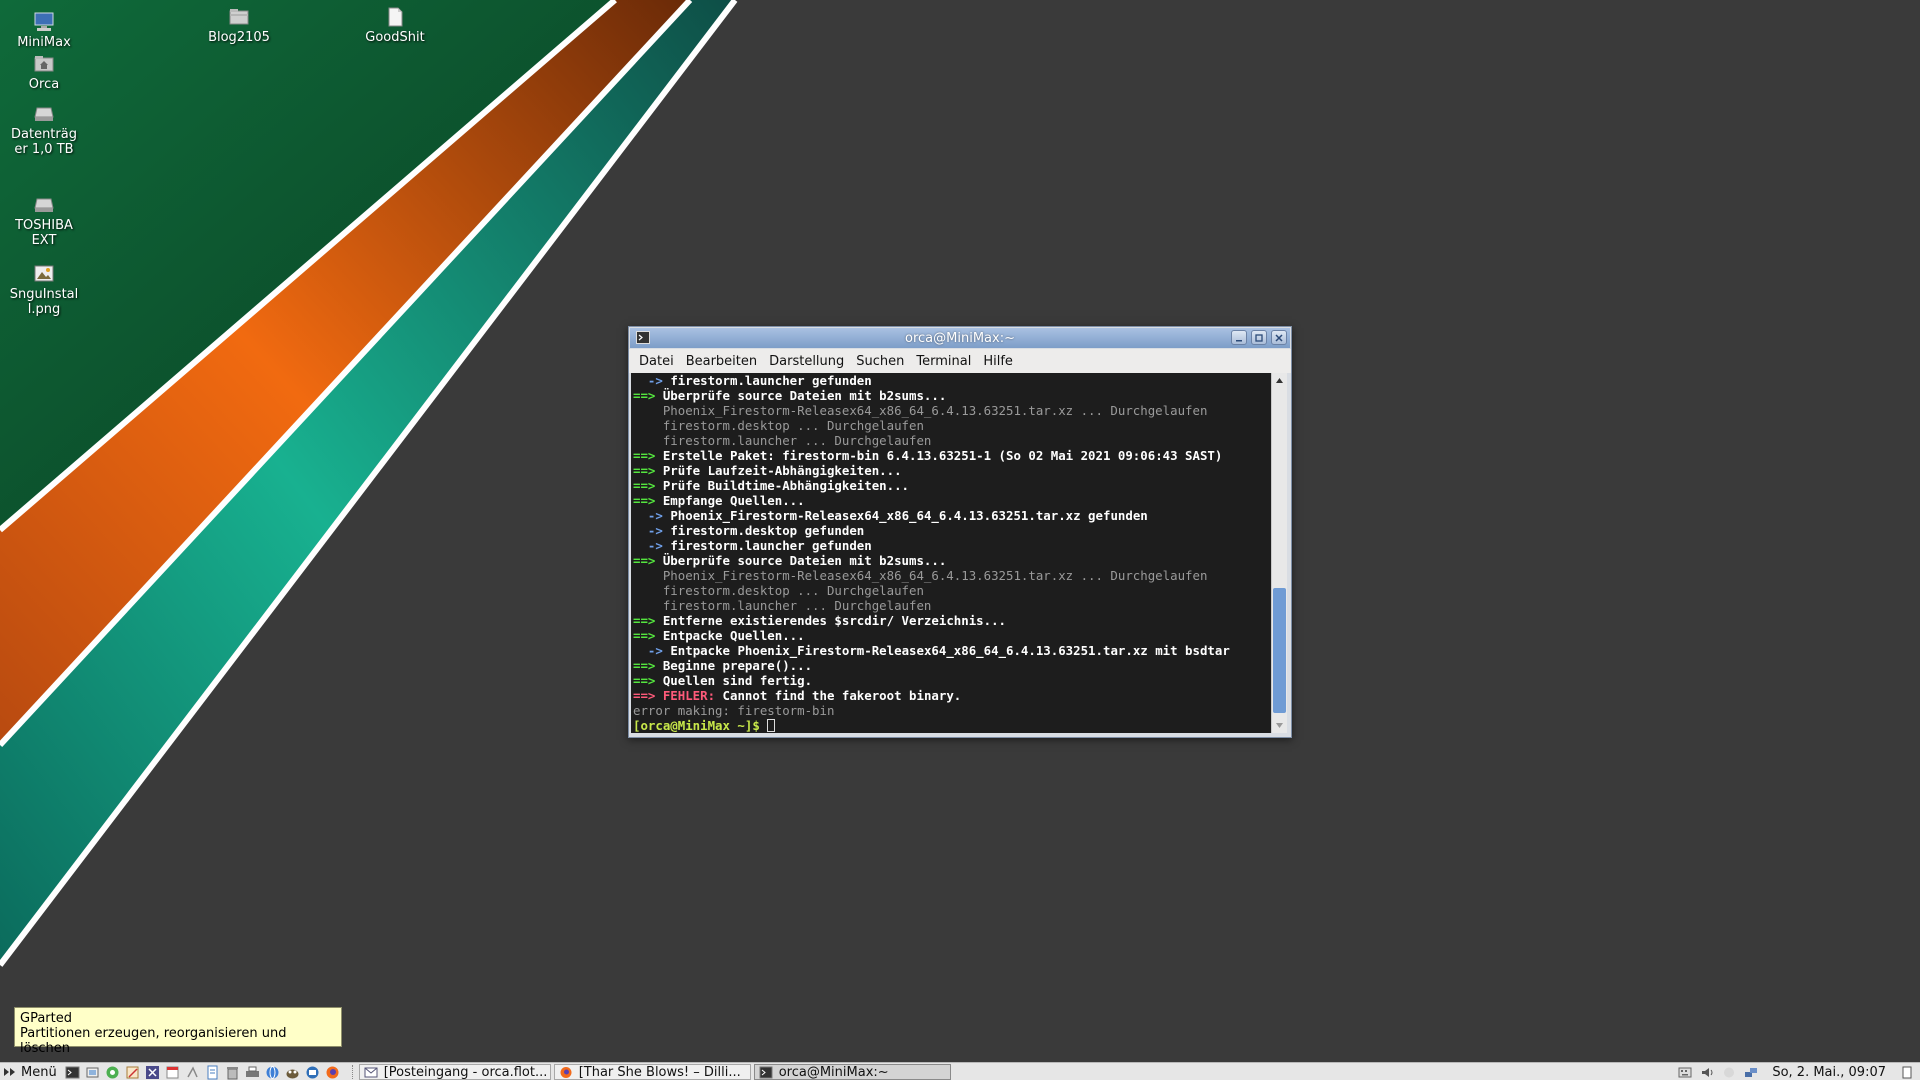 The width and height of the screenshot is (1920, 1080). Describe the element at coordinates (721, 361) in the screenshot. I see `menu-bearbeiten: Bearbeiten` at that location.